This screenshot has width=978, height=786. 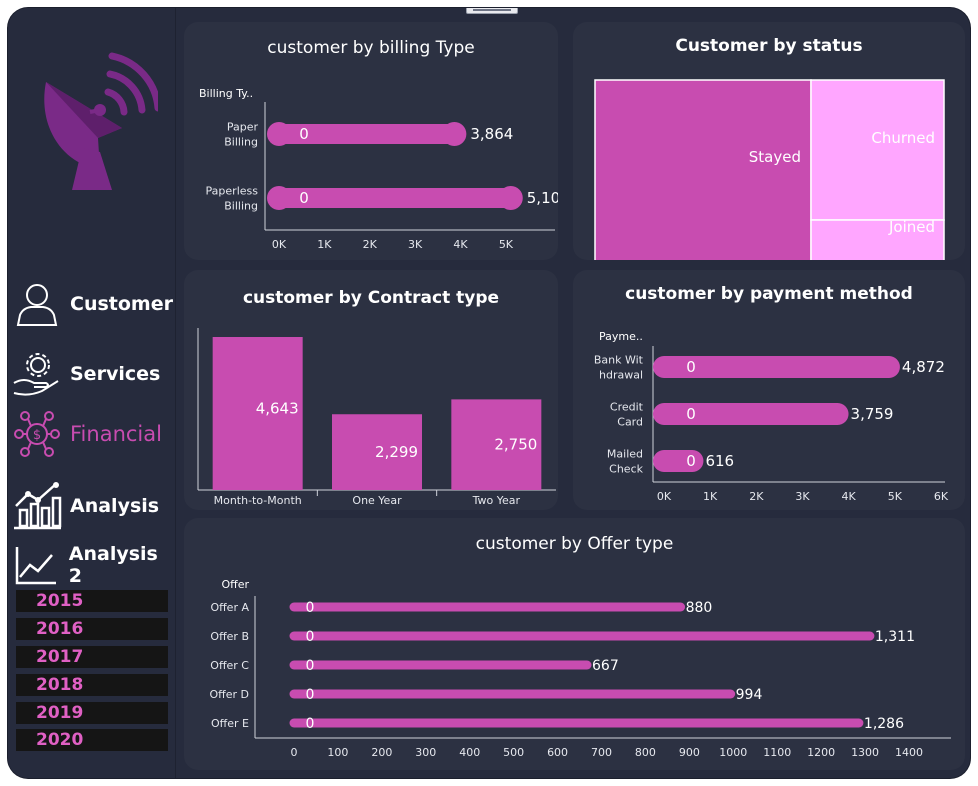 I want to click on nav-analysis-label: Analysis, so click(x=115, y=506).